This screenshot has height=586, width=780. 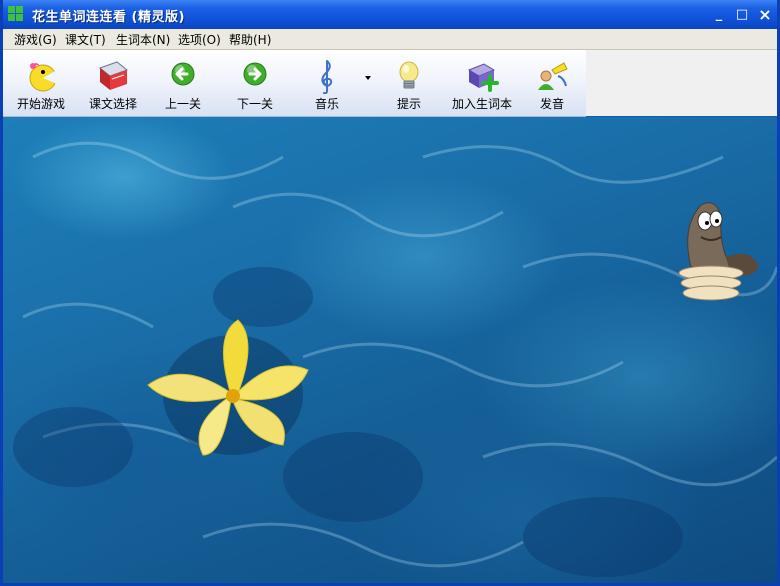 I want to click on select-lesson-label: 课文选择, so click(x=112, y=104).